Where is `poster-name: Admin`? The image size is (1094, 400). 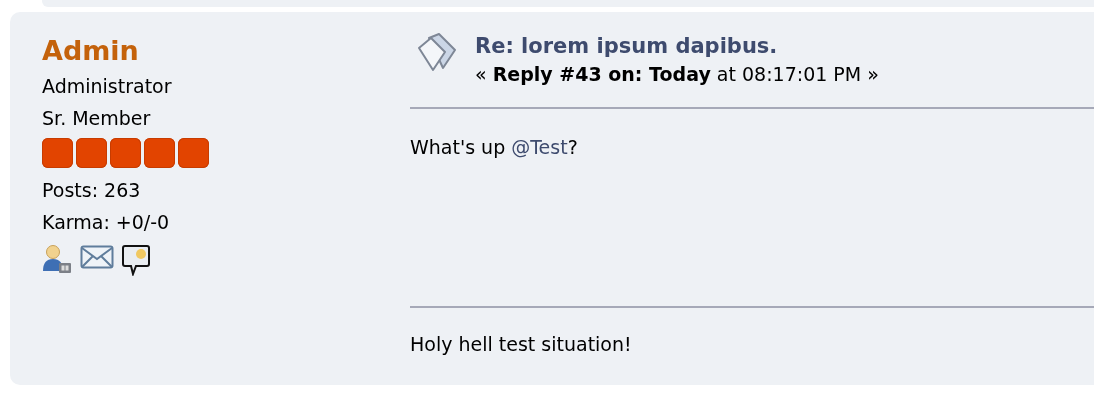 poster-name: Admin is located at coordinates (226, 51).